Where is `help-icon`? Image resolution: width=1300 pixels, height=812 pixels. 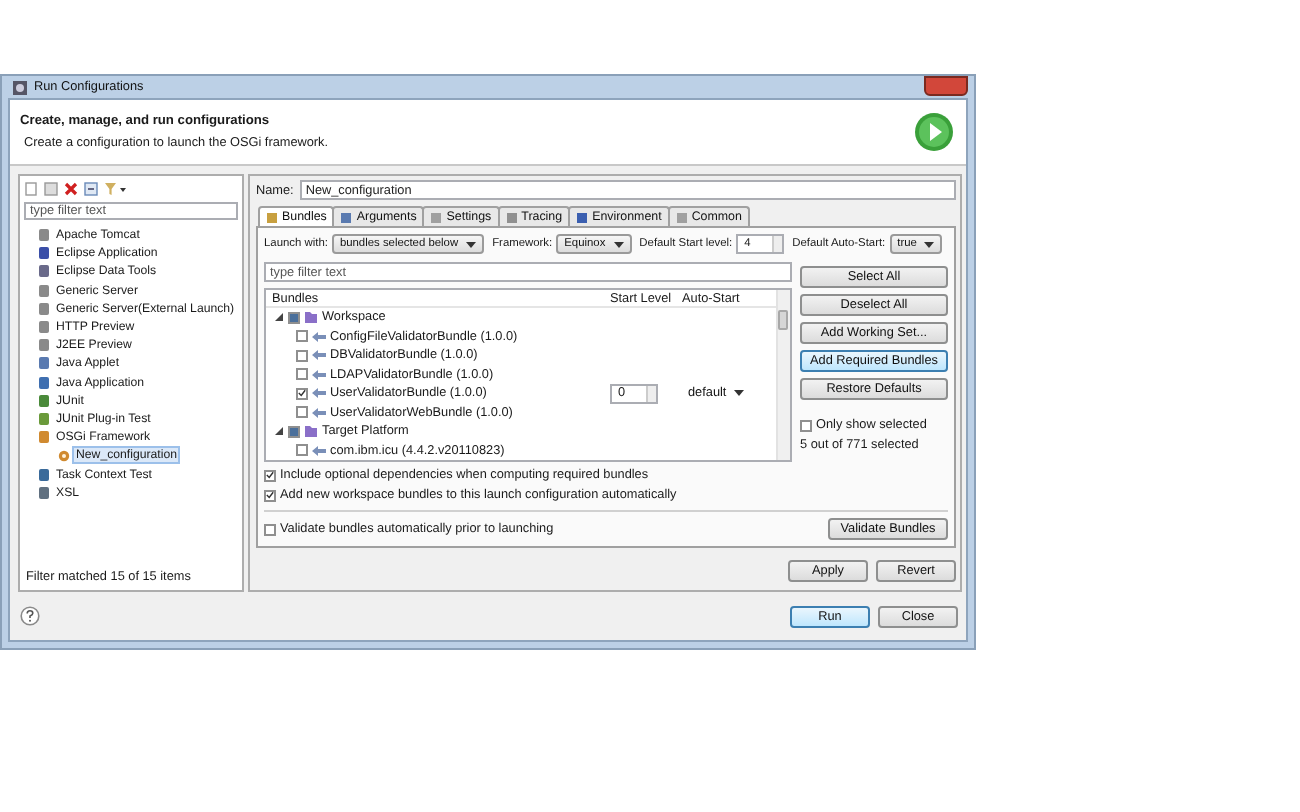 help-icon is located at coordinates (30, 616).